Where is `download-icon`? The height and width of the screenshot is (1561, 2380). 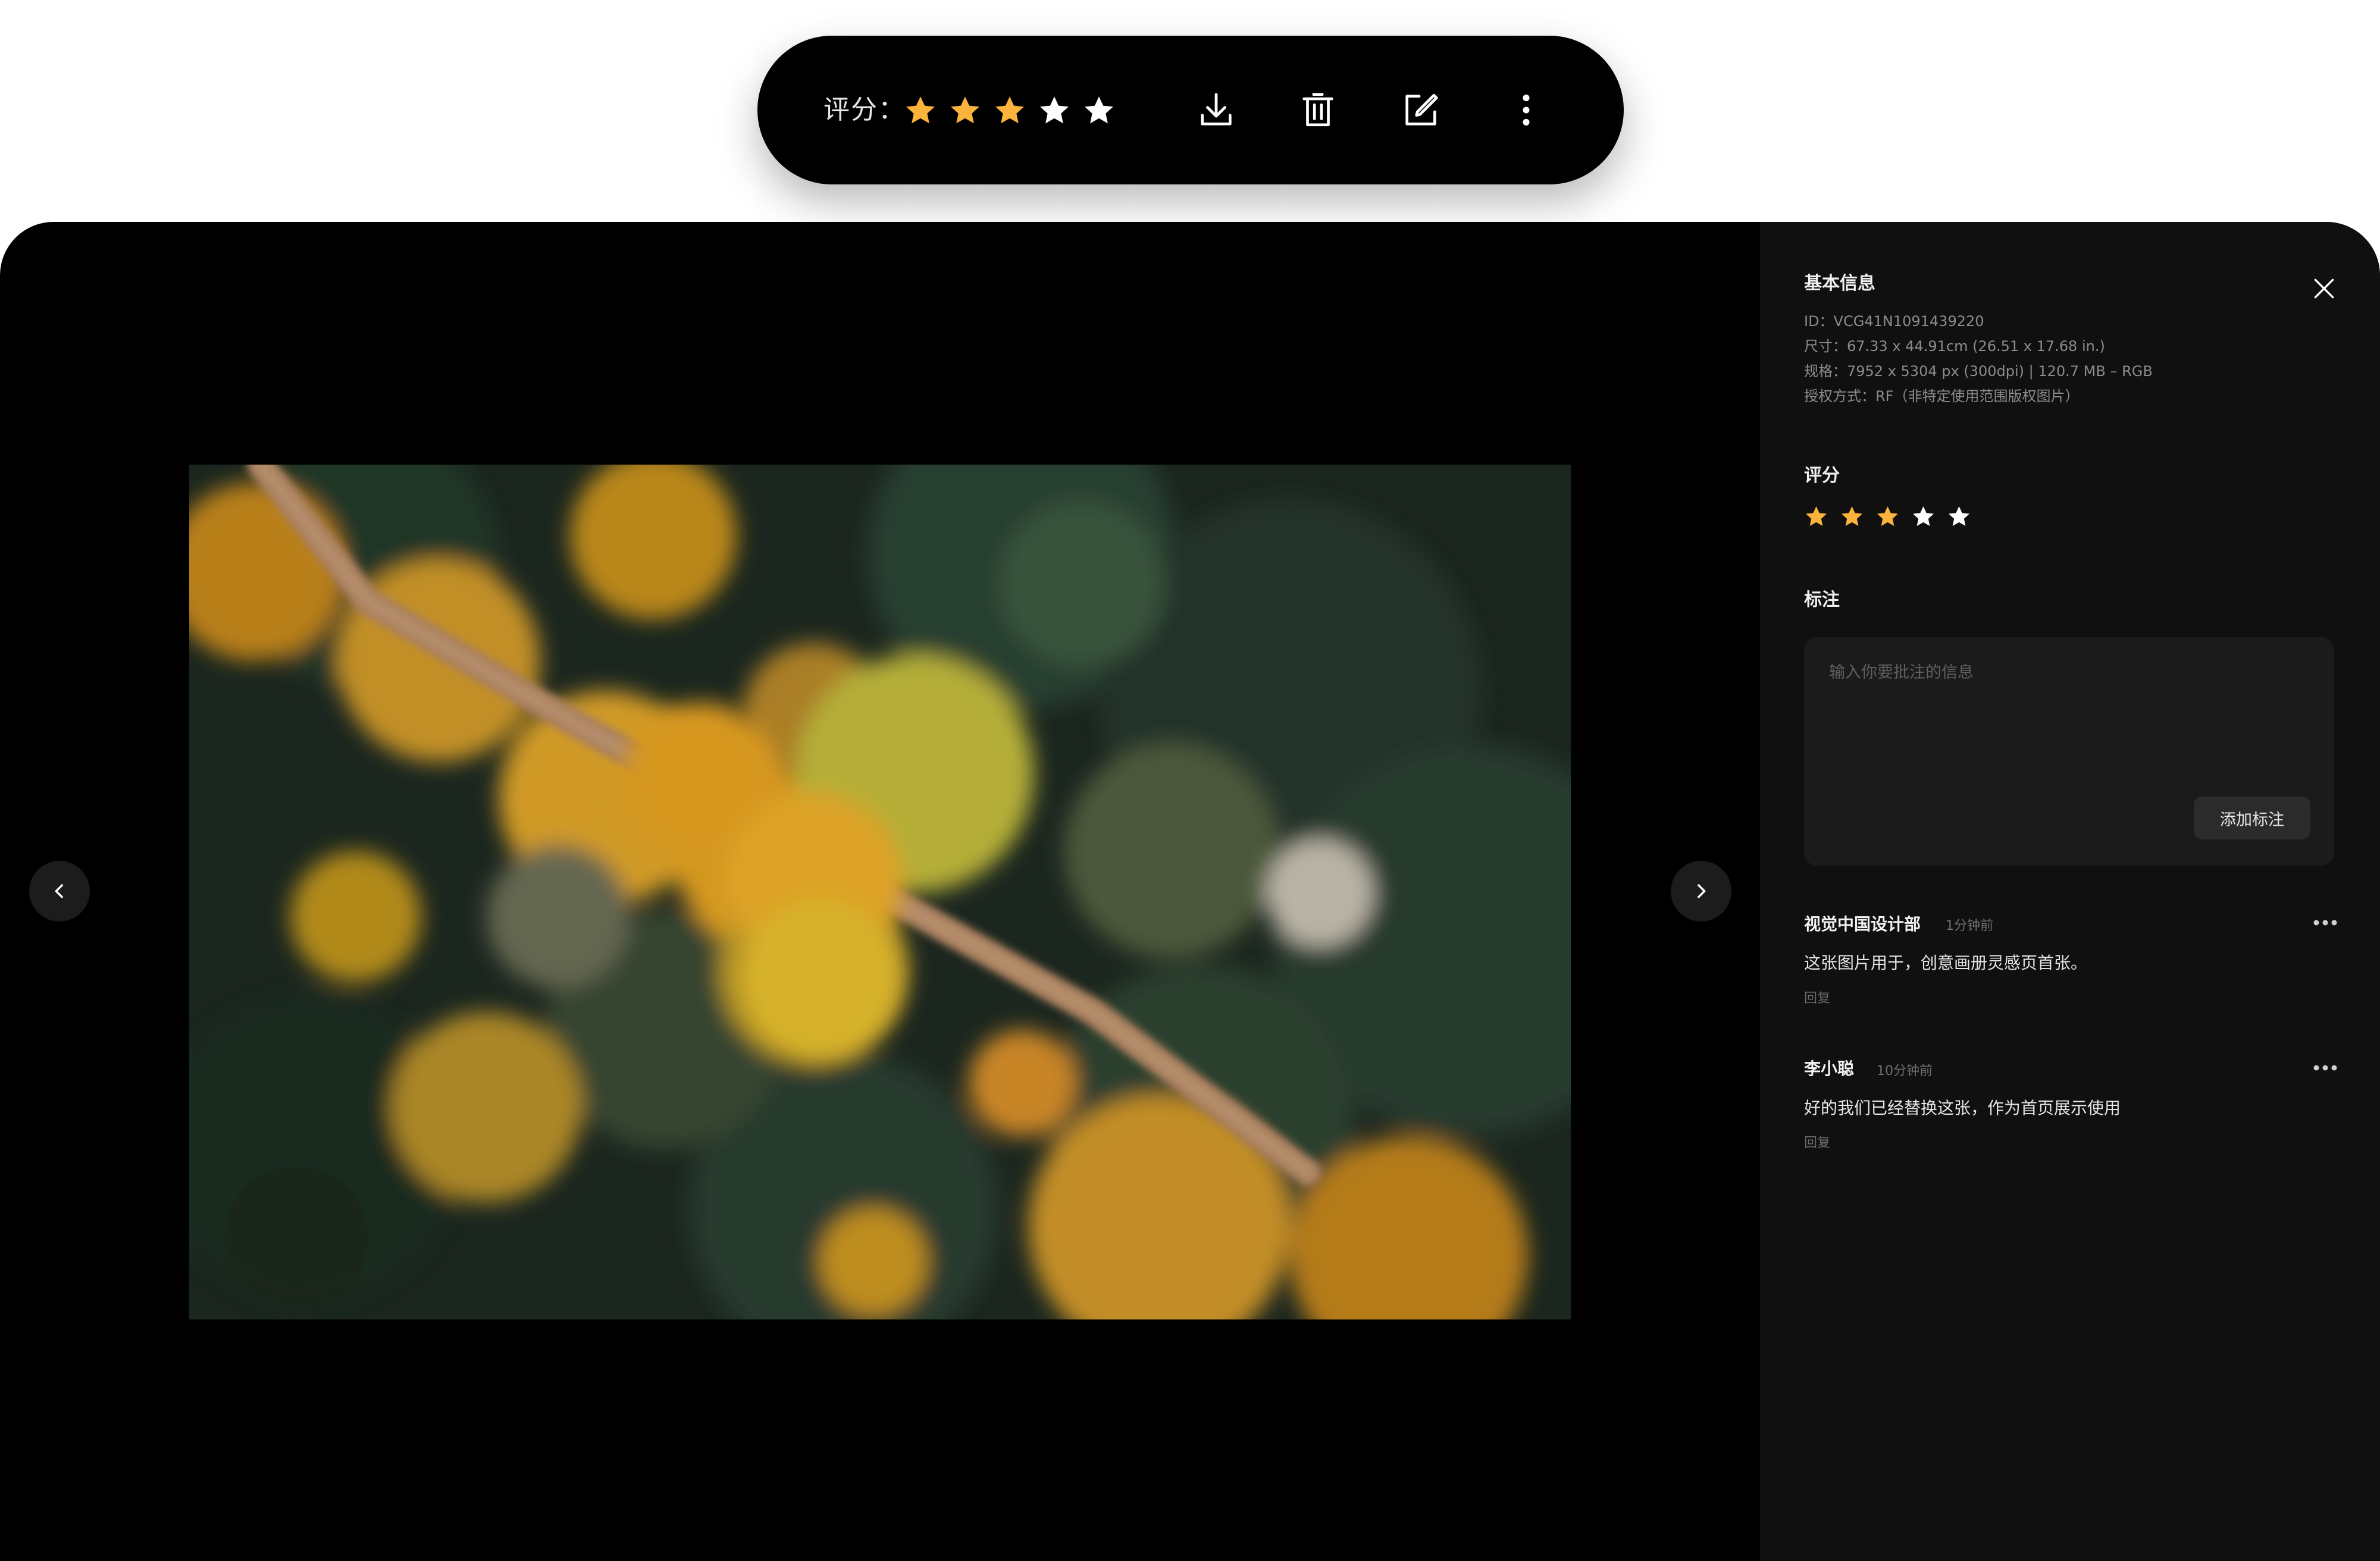
download-icon is located at coordinates (1216, 109).